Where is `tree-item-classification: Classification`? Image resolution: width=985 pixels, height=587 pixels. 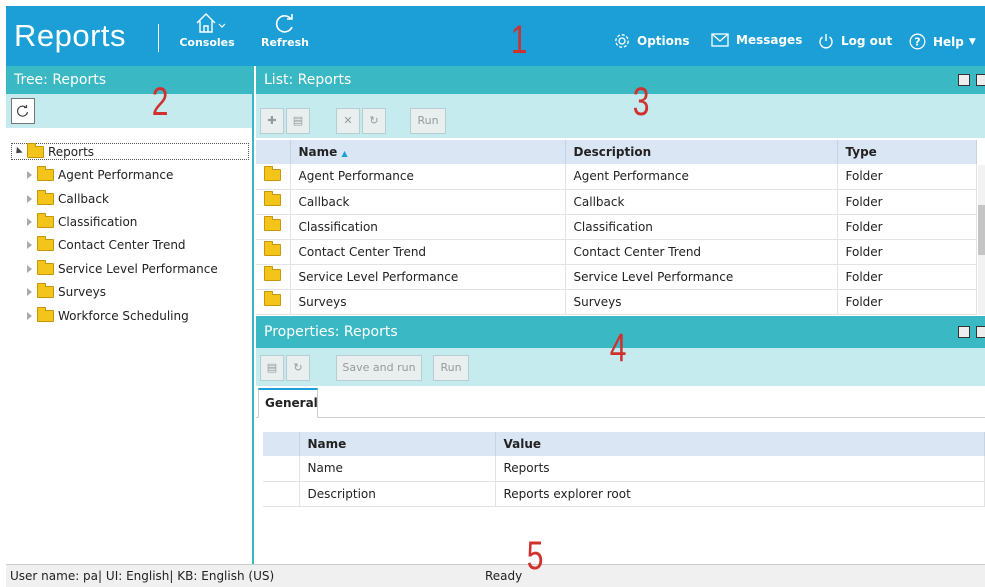 tree-item-classification: Classification is located at coordinates (82, 221).